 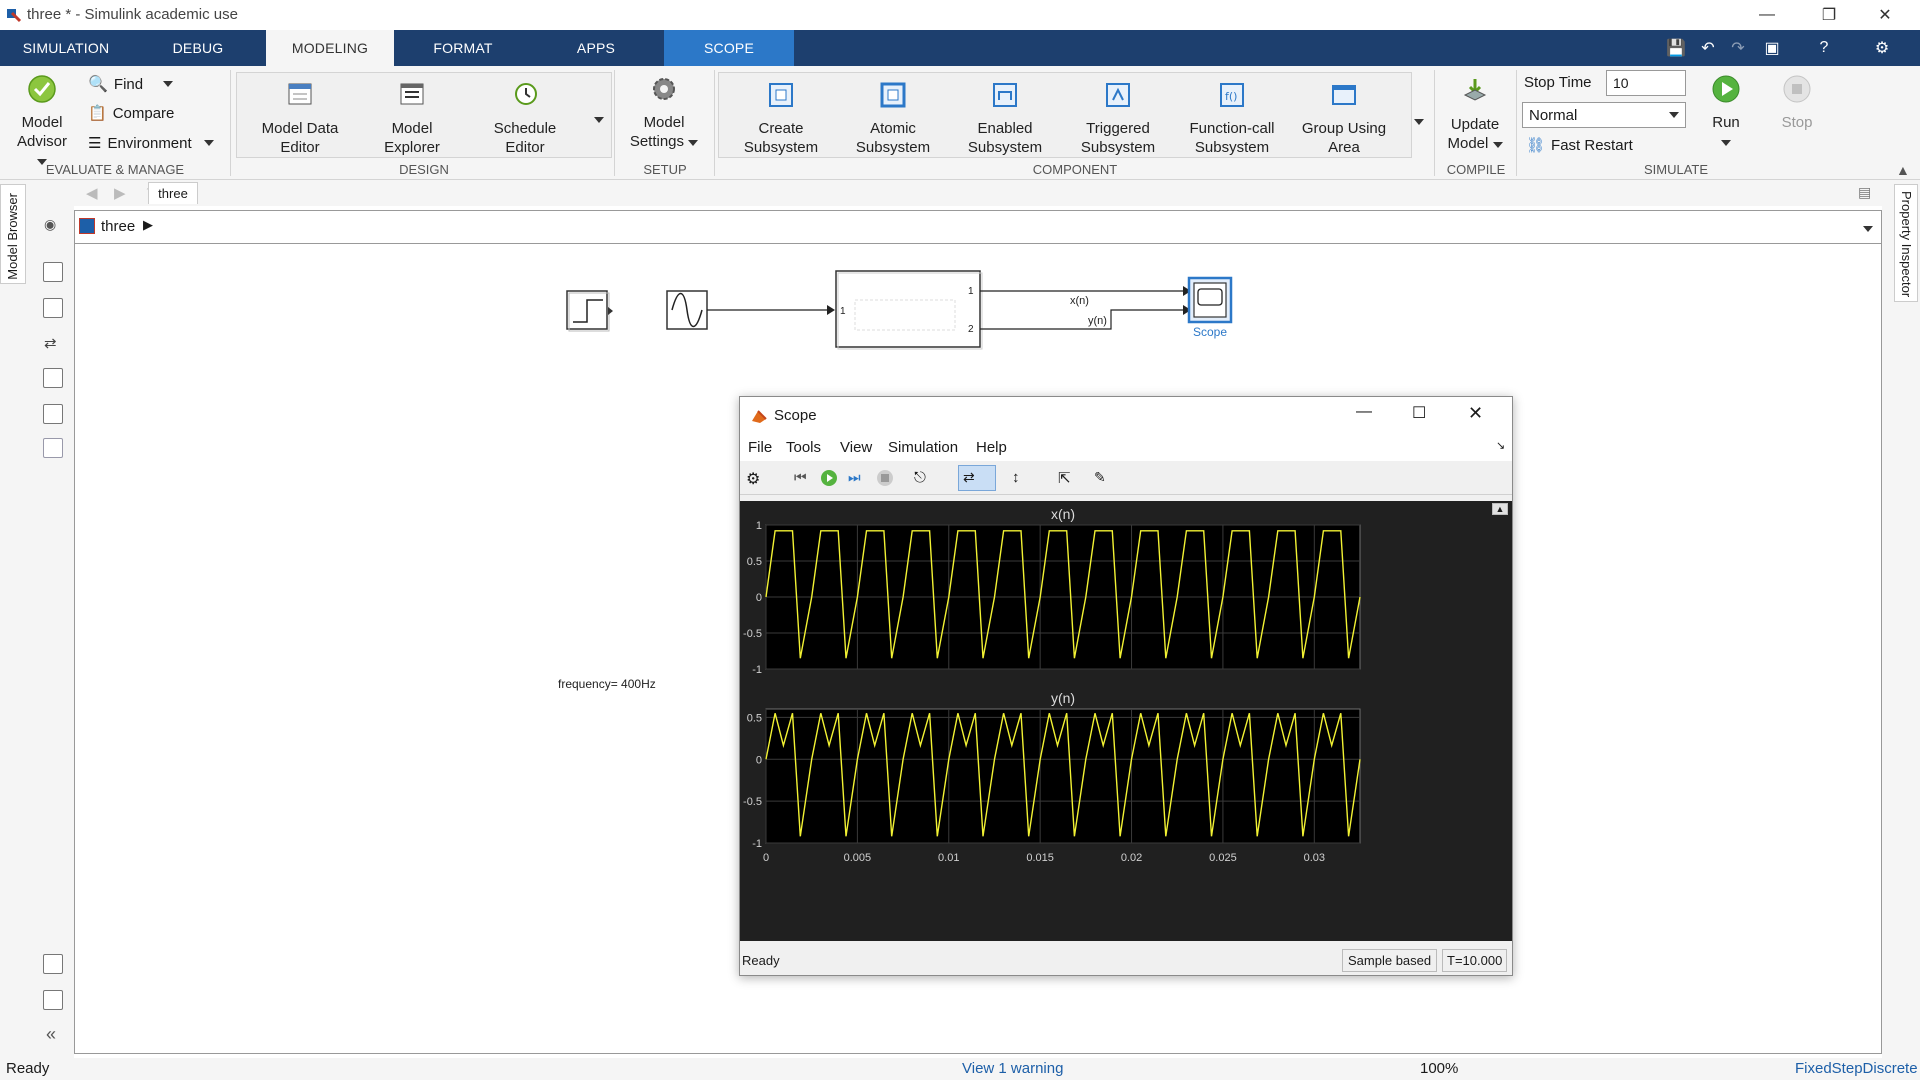 What do you see at coordinates (120, 193) in the screenshot?
I see `forward-icon: ▶` at bounding box center [120, 193].